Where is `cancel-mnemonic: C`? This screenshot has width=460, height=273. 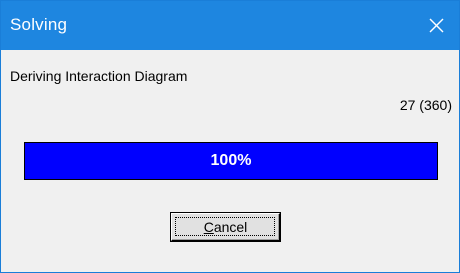
cancel-mnemonic: C is located at coordinates (208, 227).